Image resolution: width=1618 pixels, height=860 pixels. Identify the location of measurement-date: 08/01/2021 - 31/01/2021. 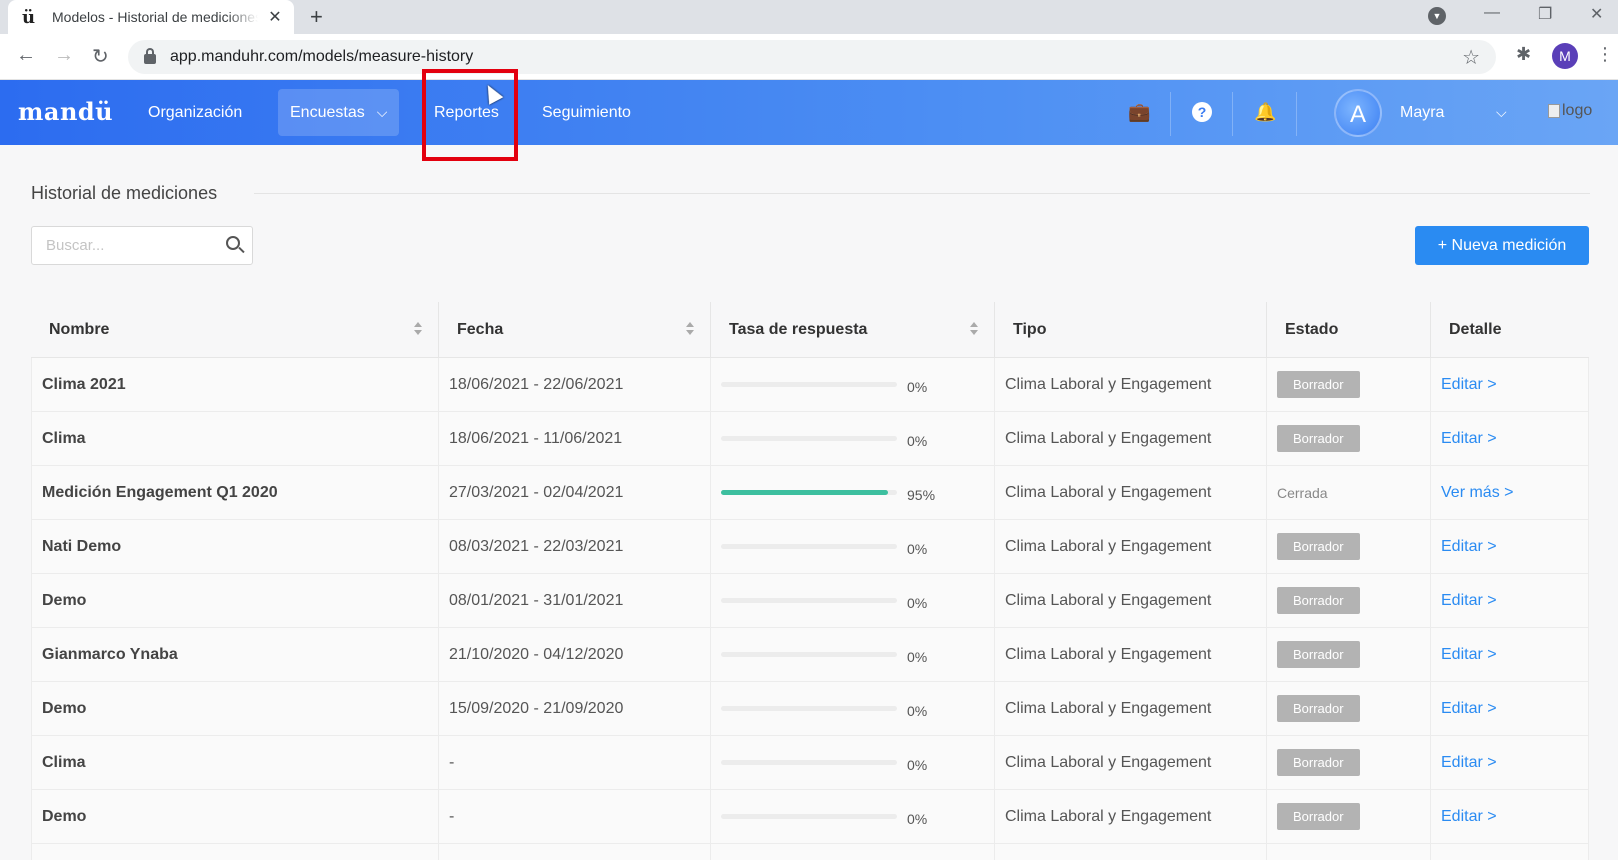
(536, 600).